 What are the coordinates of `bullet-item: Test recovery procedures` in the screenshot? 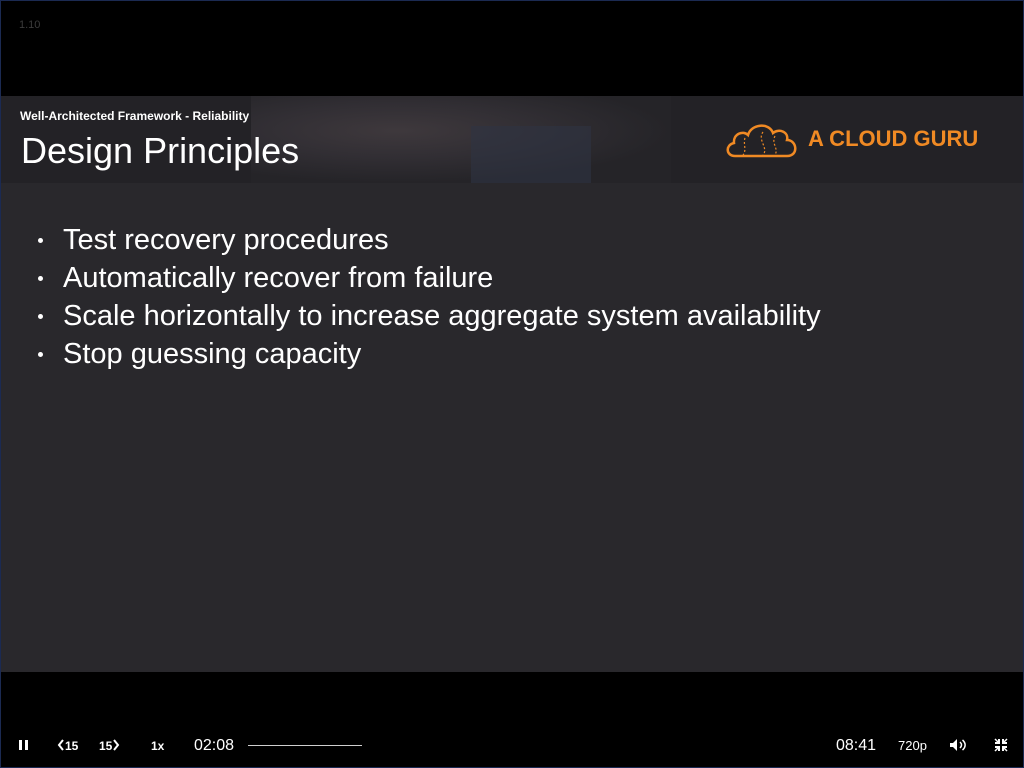 It's located at (427, 240).